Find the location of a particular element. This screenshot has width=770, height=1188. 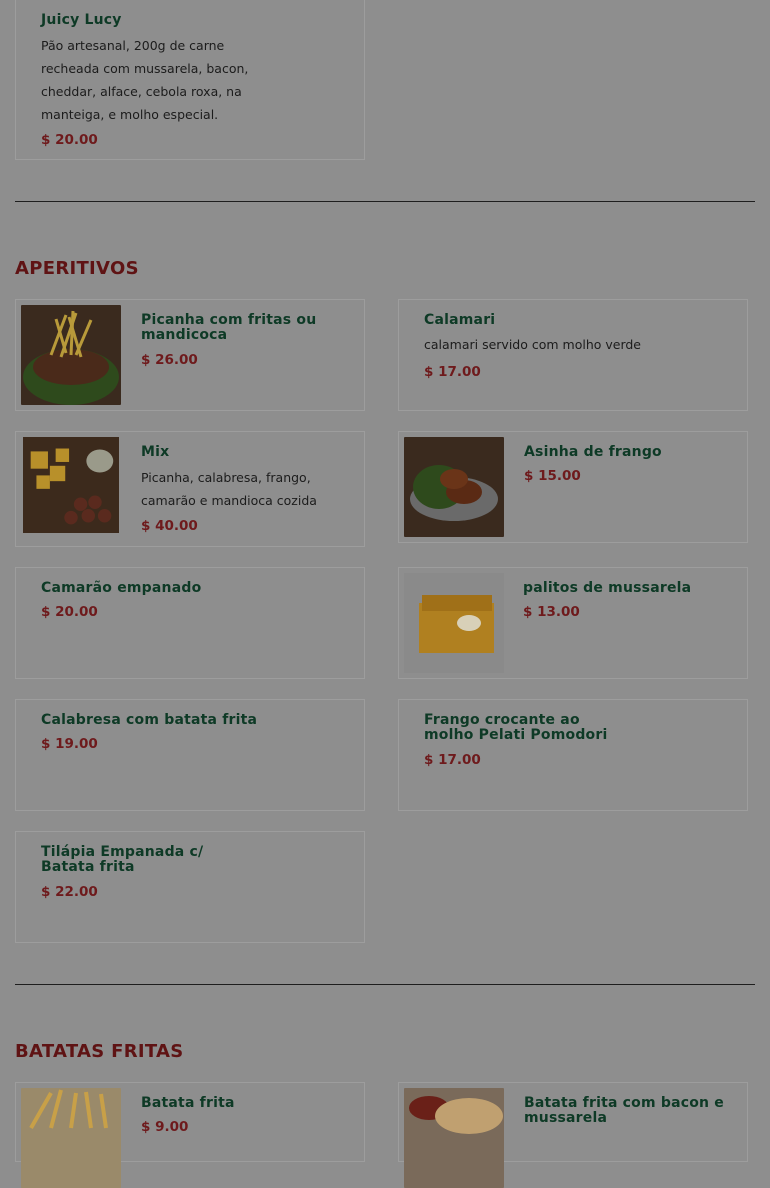

item-description: calamari servido com molho verde is located at coordinates (532, 344).